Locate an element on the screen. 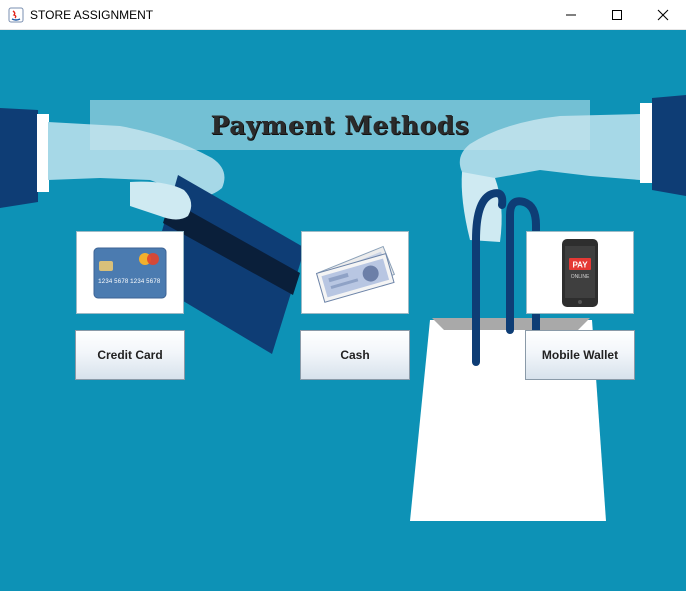 Image resolution: width=686 pixels, height=591 pixels. close-button is located at coordinates (663, 15).